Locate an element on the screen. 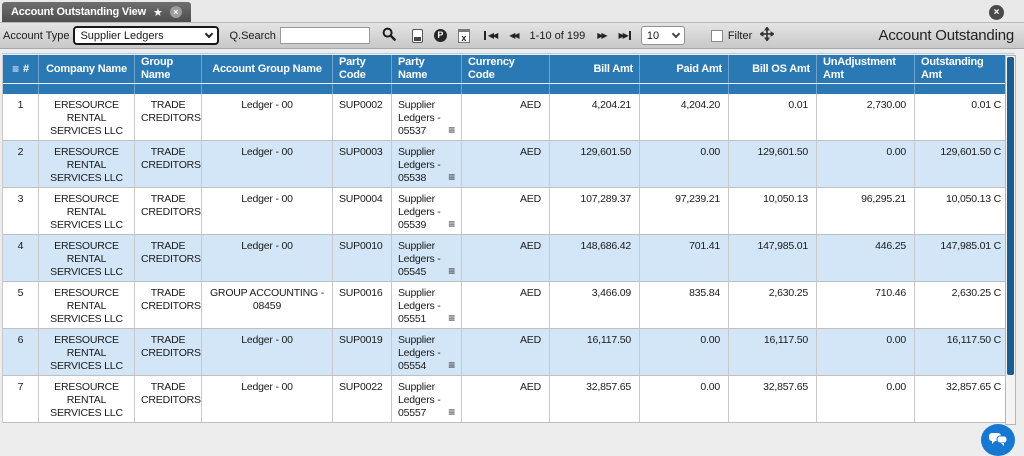 This screenshot has height=456, width=1024. filter-cell-bill_amt is located at coordinates (595, 89).